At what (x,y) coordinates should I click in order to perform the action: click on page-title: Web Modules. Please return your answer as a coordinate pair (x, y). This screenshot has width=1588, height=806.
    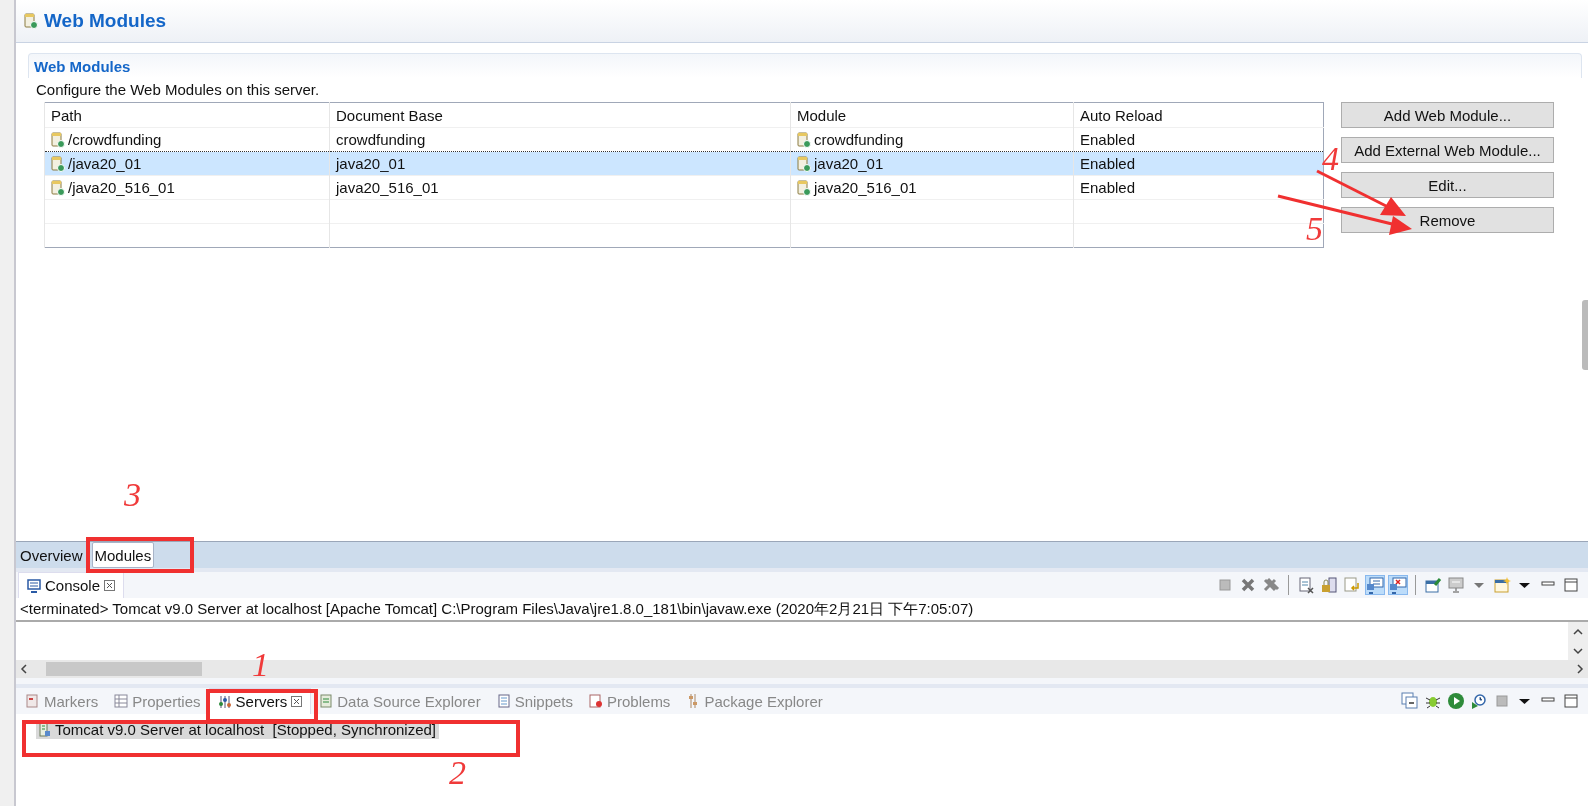
    Looking at the image, I should click on (105, 21).